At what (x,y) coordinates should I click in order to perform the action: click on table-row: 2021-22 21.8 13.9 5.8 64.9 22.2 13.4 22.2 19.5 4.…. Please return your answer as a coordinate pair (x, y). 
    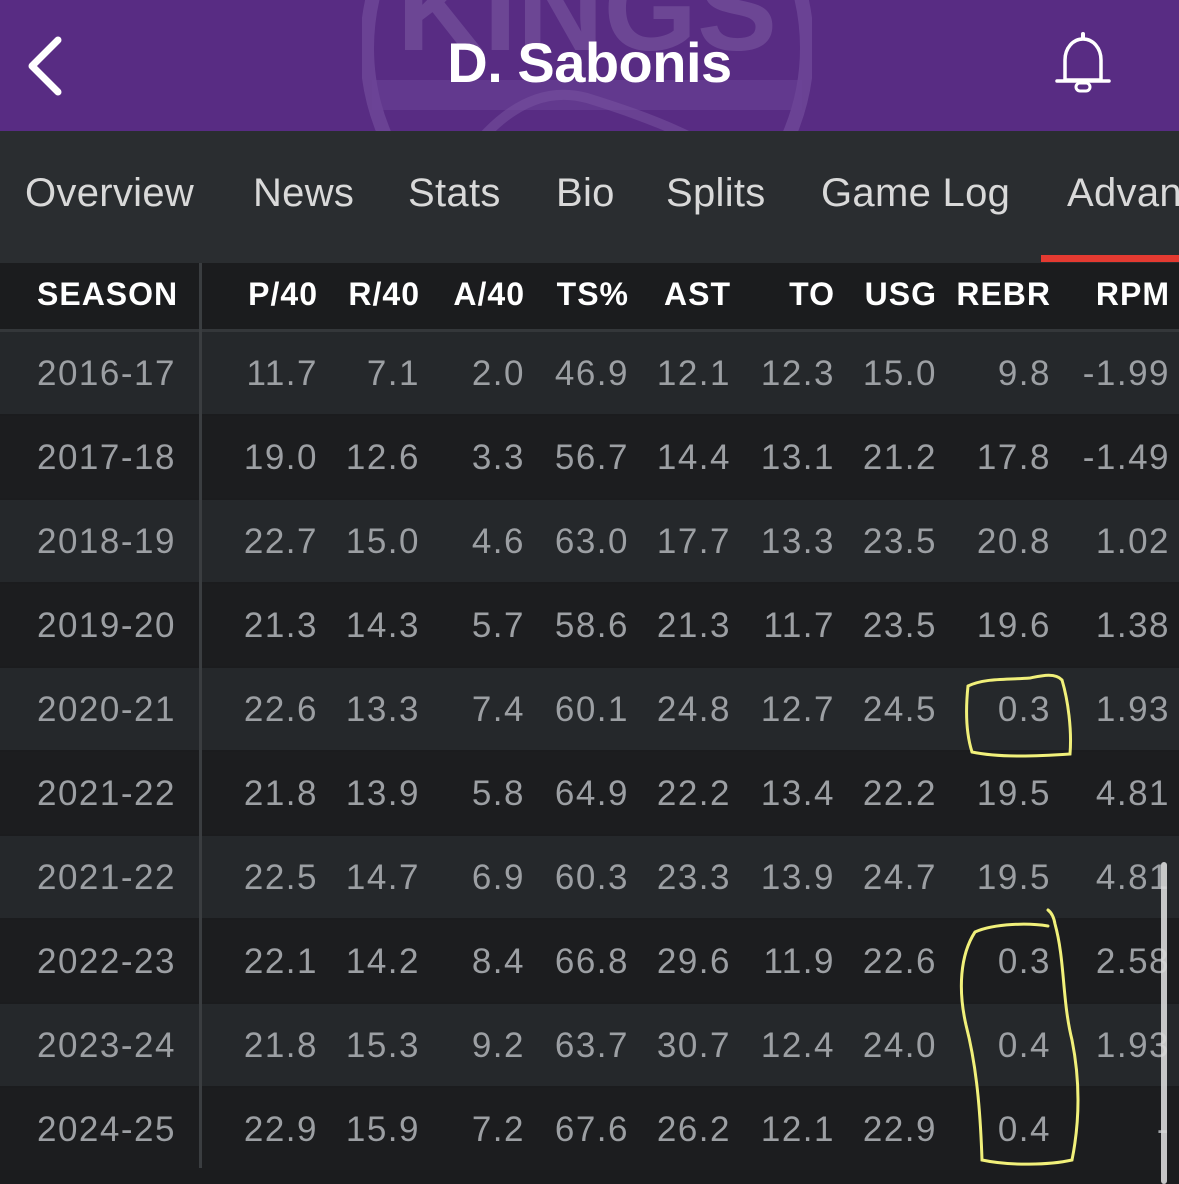
    Looking at the image, I should click on (589, 793).